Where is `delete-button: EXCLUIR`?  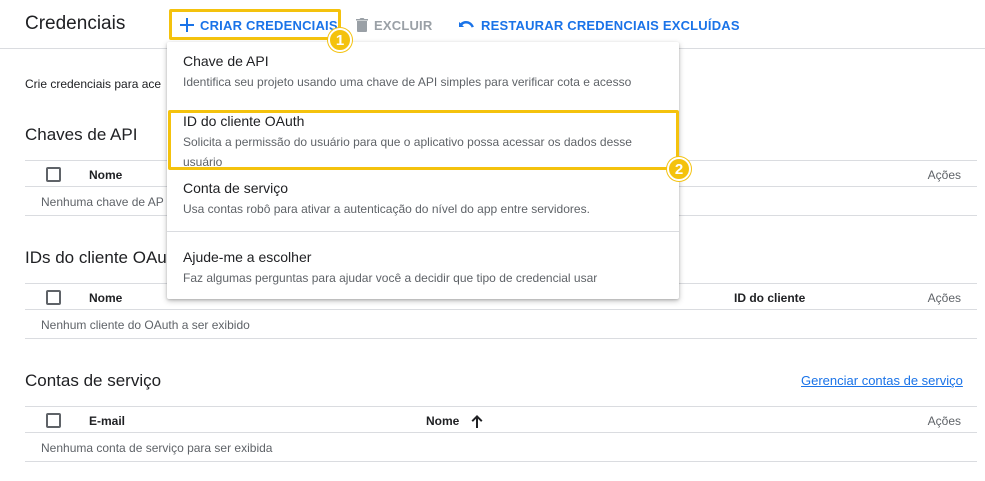 delete-button: EXCLUIR is located at coordinates (394, 25).